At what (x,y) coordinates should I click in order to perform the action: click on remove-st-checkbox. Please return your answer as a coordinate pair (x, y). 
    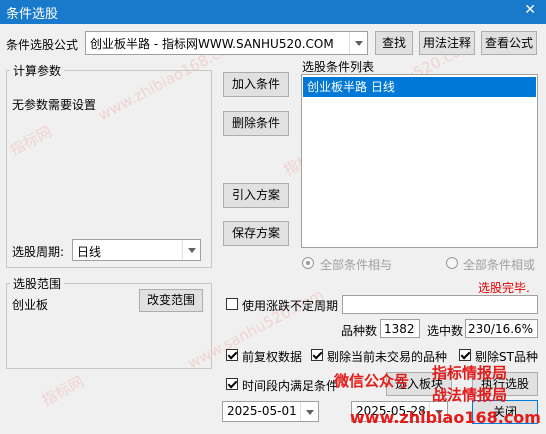
    Looking at the image, I should click on (465, 355).